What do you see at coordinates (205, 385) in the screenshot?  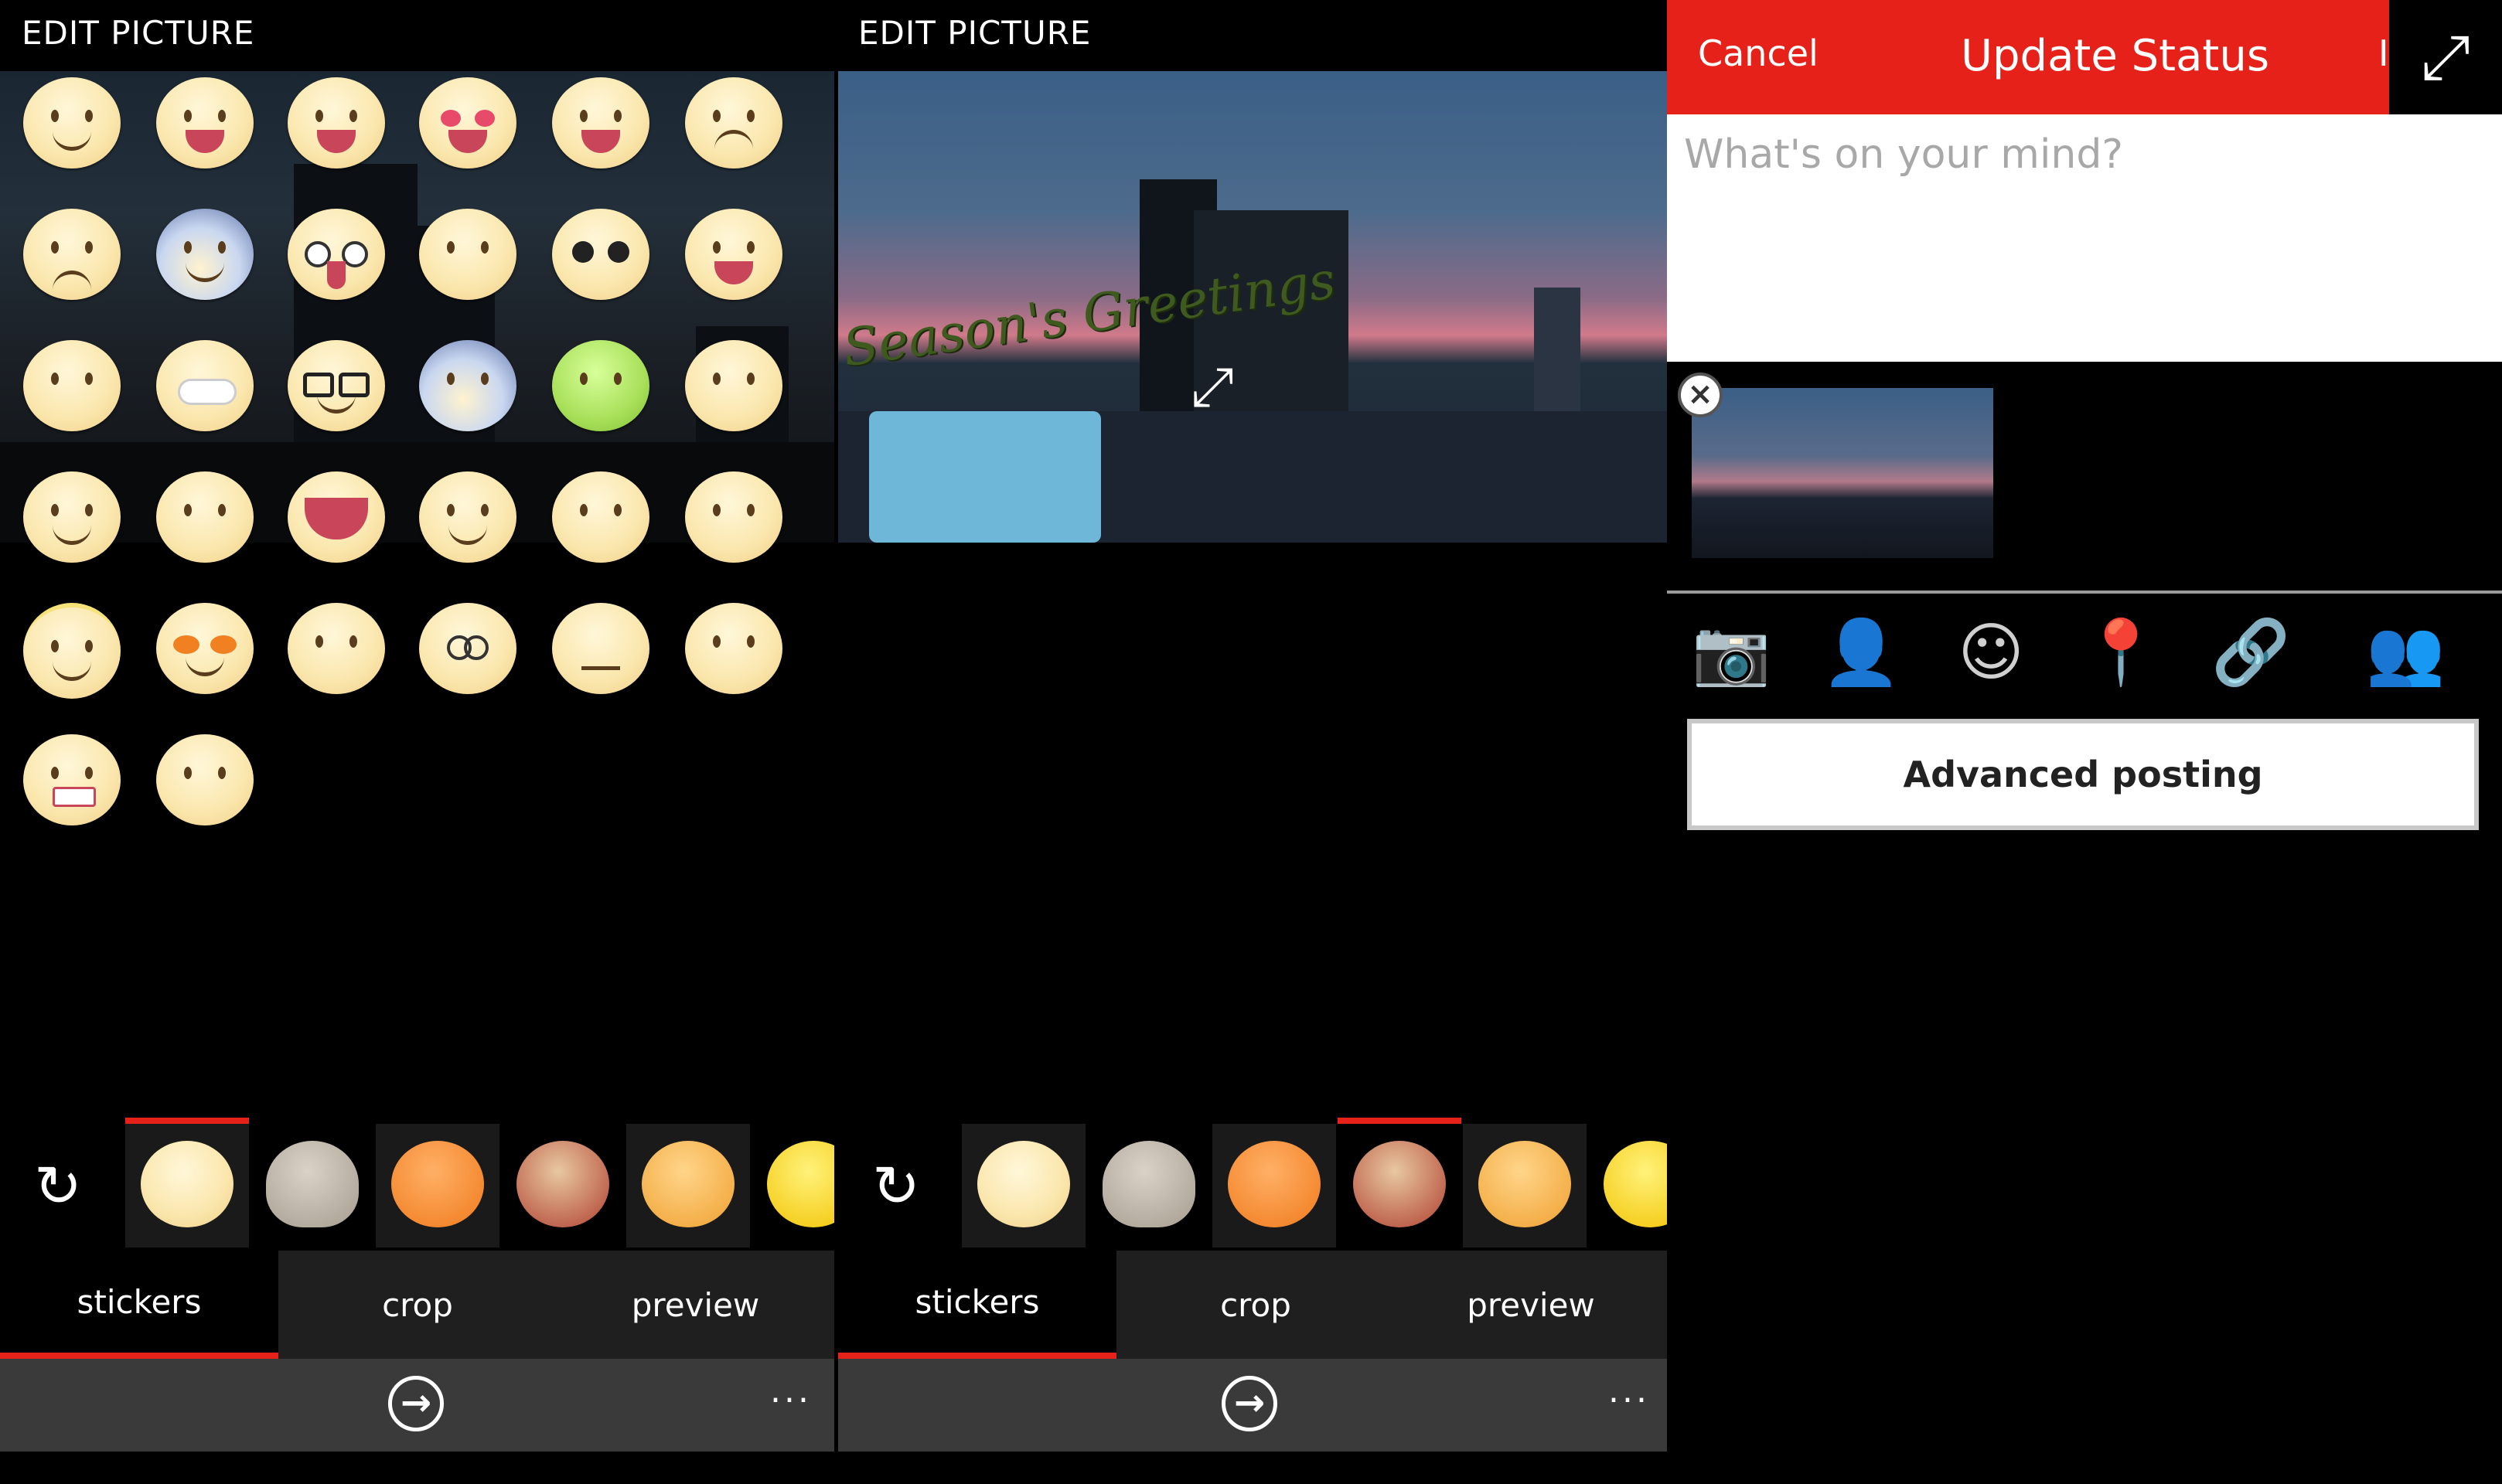 I see `emoji-grin` at bounding box center [205, 385].